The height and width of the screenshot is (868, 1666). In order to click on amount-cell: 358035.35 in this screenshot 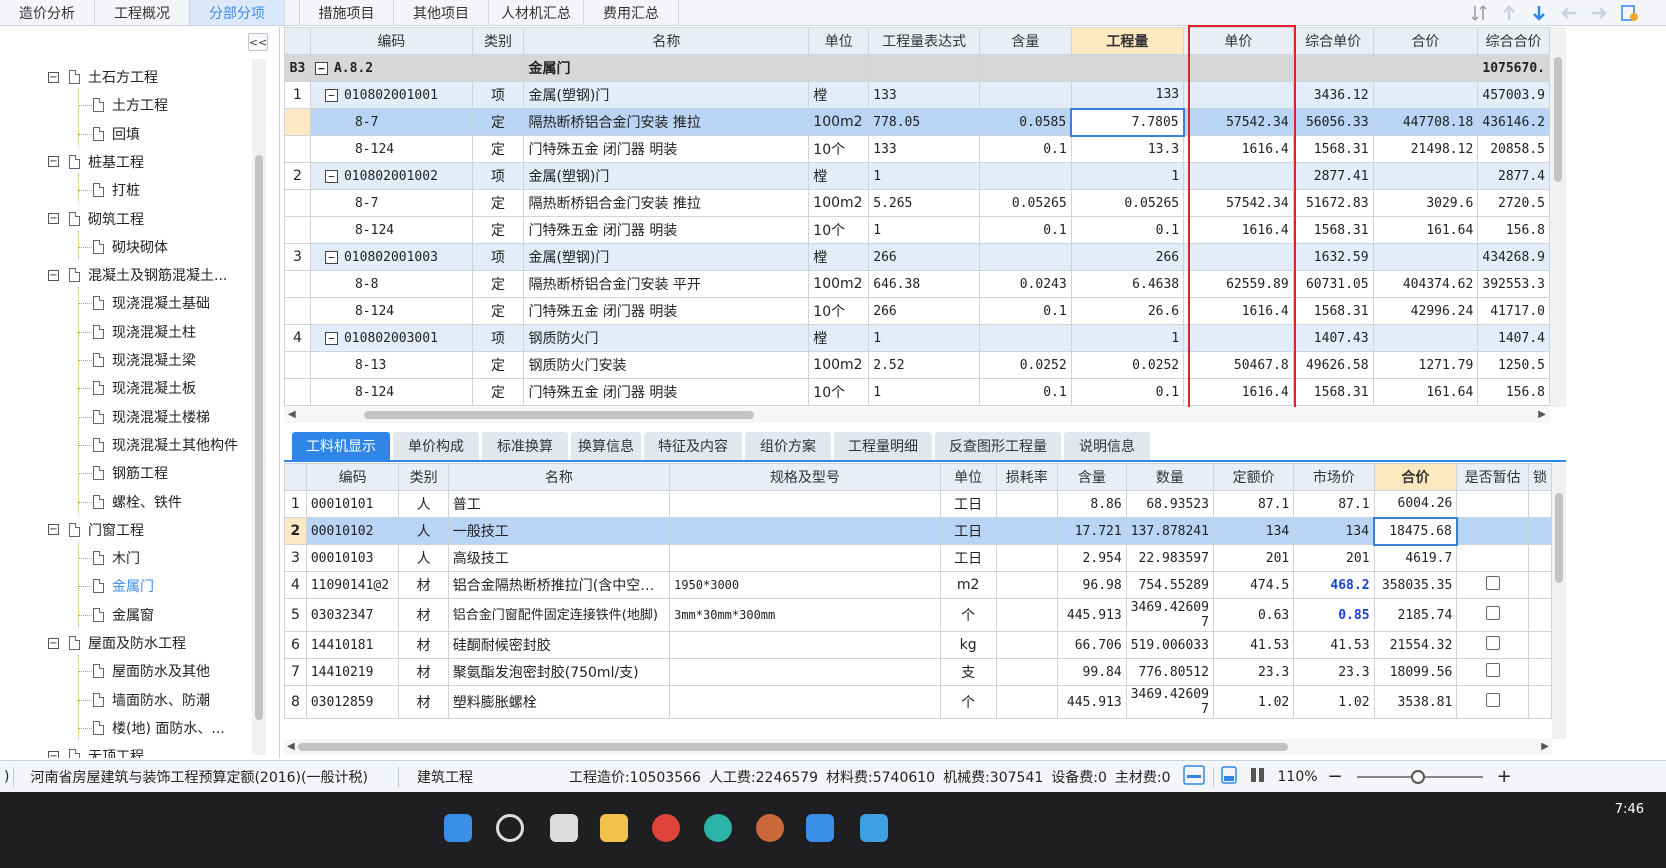, I will do `click(1415, 585)`.